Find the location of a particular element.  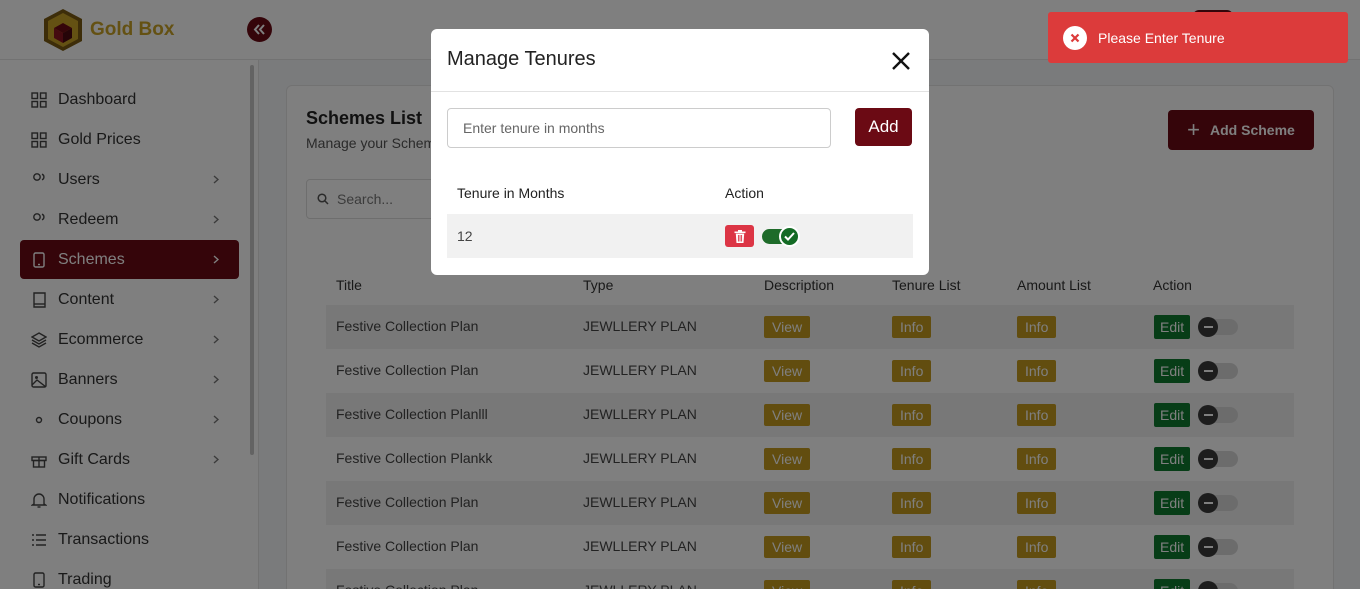

tenure-value: 12 is located at coordinates (465, 236).